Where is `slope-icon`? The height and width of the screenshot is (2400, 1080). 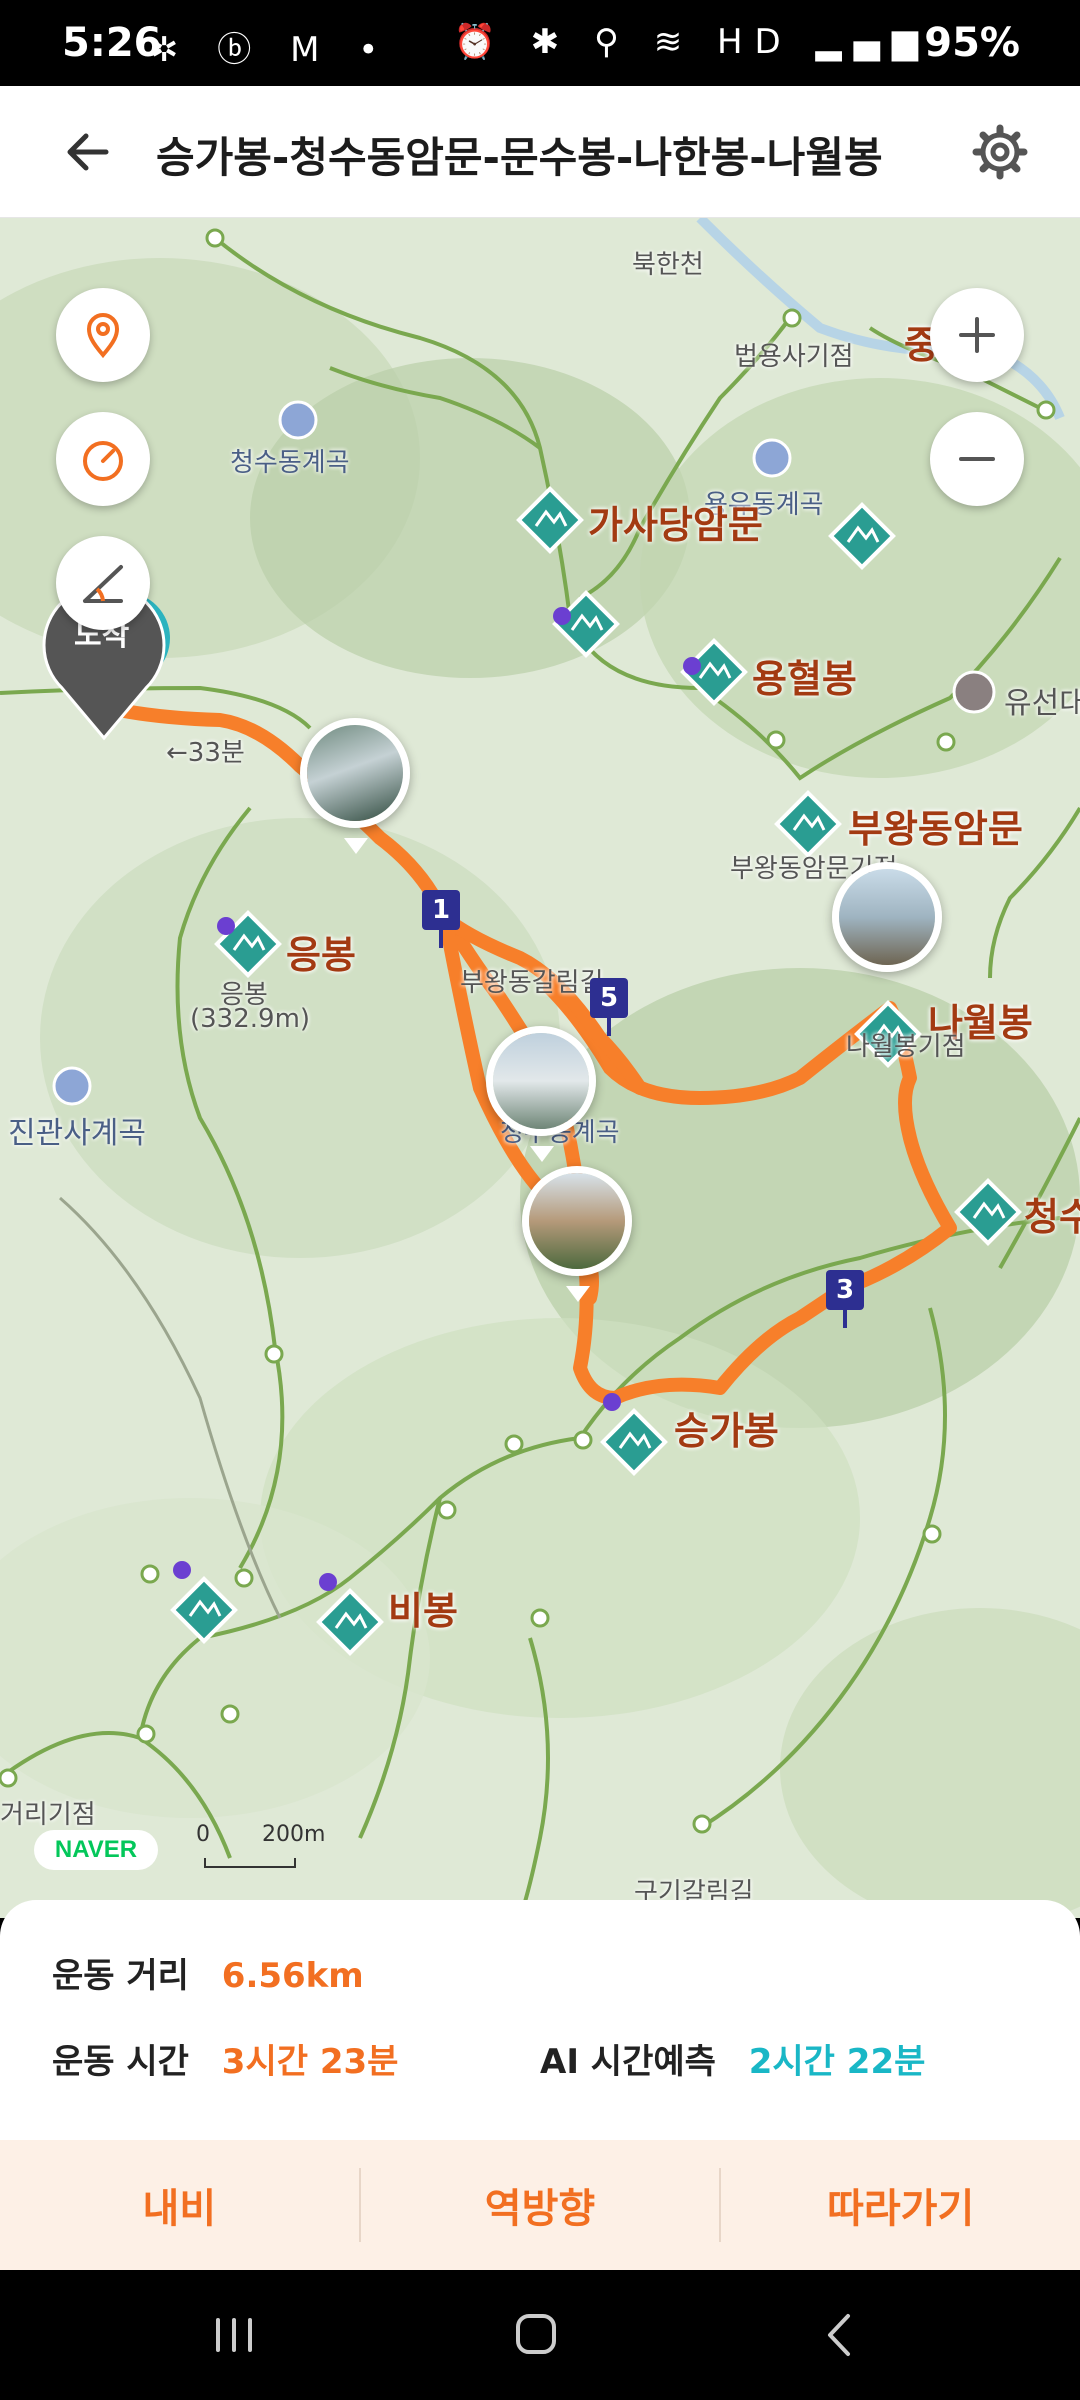
slope-icon is located at coordinates (103, 584).